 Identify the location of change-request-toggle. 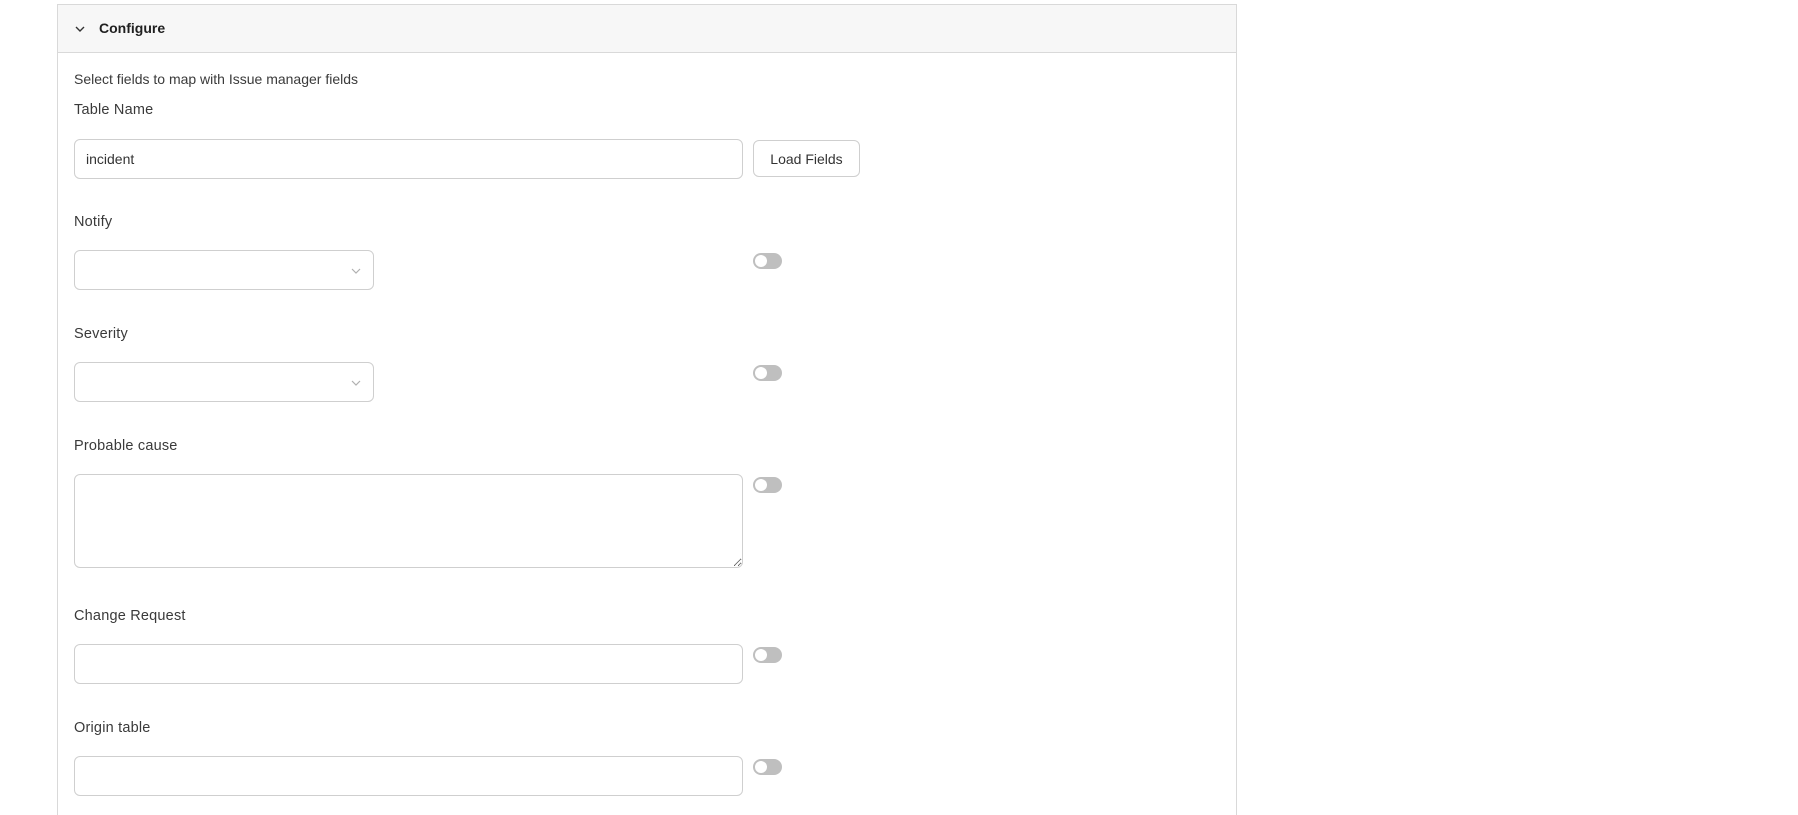
(767, 655).